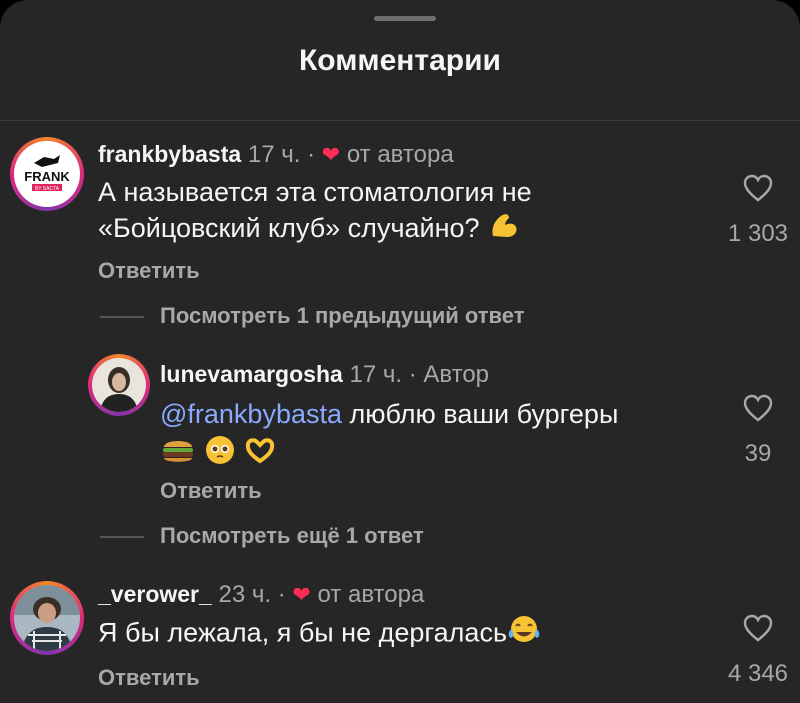 This screenshot has height=703, width=800. Describe the element at coordinates (262, 536) in the screenshot. I see `view-more-replies: Посмотреть ещё 1 ответ` at that location.